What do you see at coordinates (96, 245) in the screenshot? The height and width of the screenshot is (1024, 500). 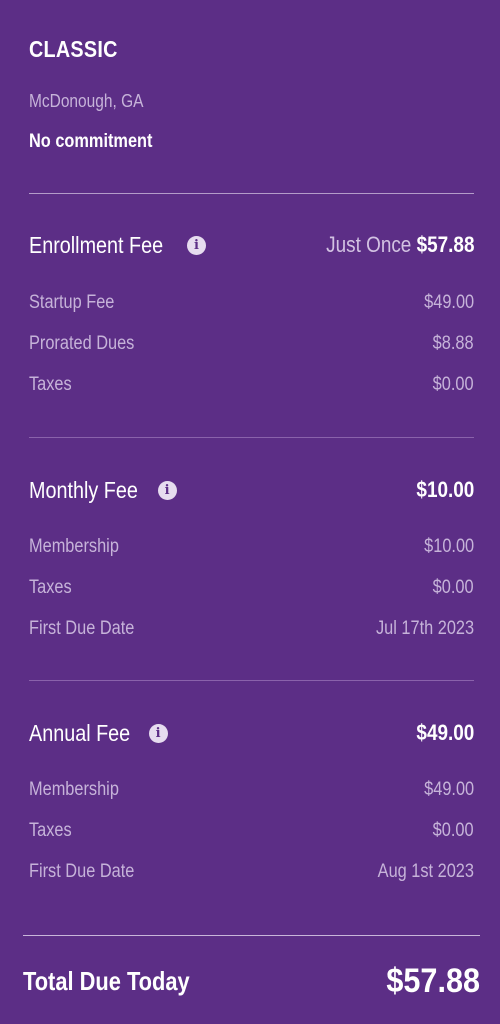 I see `enrollment-fee-label: Enrollment Fee` at bounding box center [96, 245].